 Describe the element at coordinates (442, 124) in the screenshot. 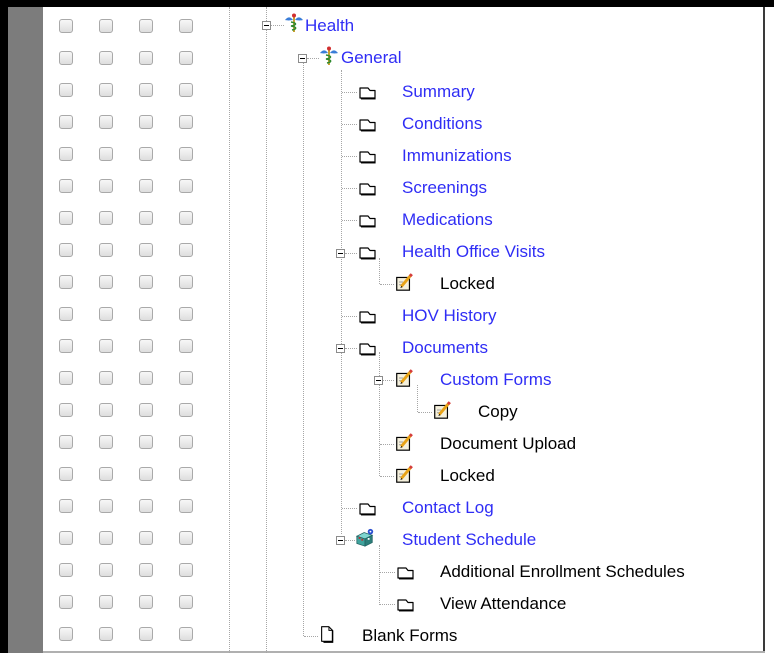

I see `tree-node-conditions: Conditions` at that location.